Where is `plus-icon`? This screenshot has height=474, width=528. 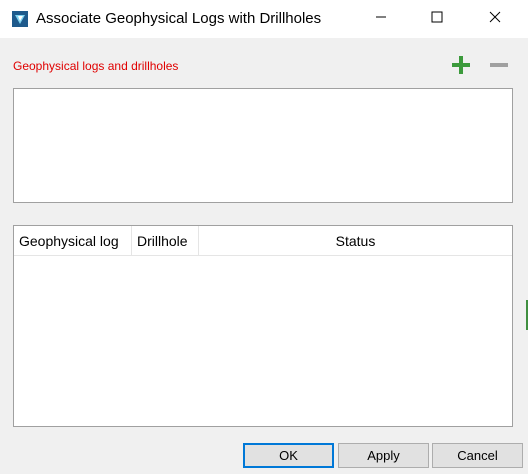
plus-icon is located at coordinates (461, 67).